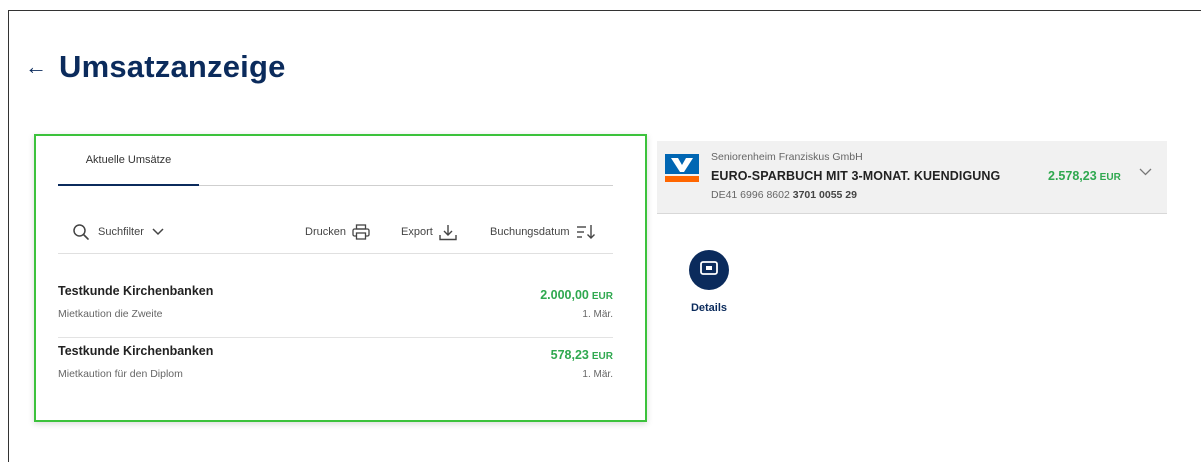  Describe the element at coordinates (417, 232) in the screenshot. I see `export-label: Export` at that location.